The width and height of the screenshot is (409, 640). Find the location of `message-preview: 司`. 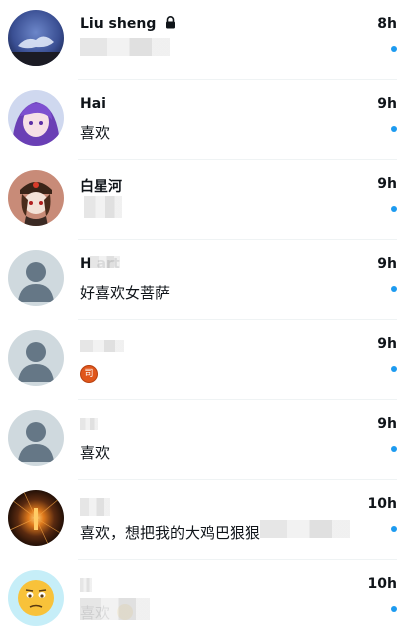

message-preview: 司 is located at coordinates (89, 372).